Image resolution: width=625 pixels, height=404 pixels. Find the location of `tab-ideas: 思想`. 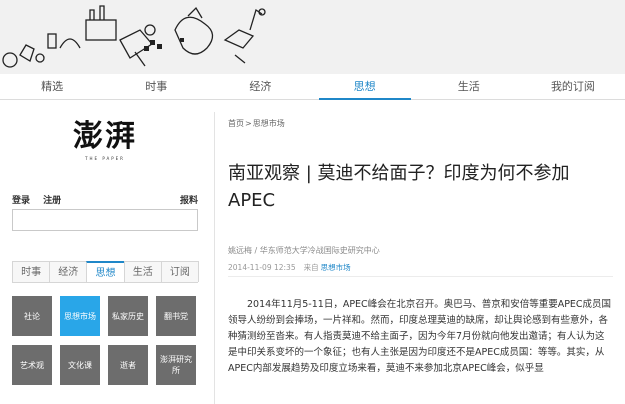

tab-ideas: 思想 is located at coordinates (365, 87).